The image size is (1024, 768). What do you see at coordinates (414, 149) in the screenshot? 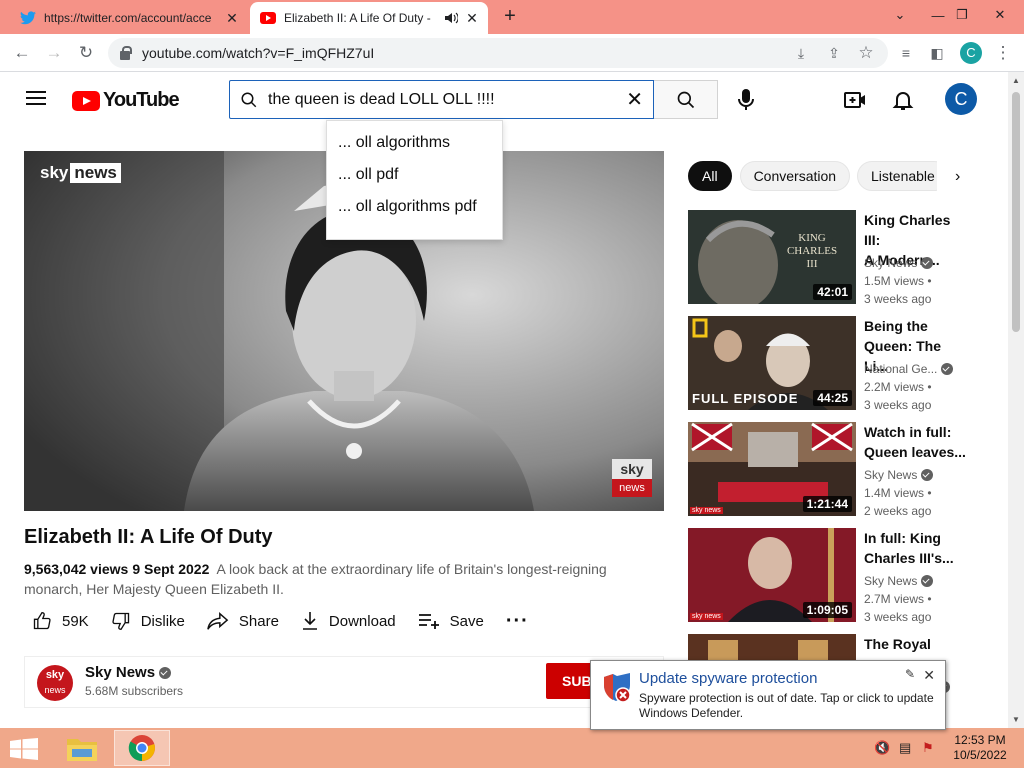
I see `suggestion-item: ... oll algorithms` at bounding box center [414, 149].